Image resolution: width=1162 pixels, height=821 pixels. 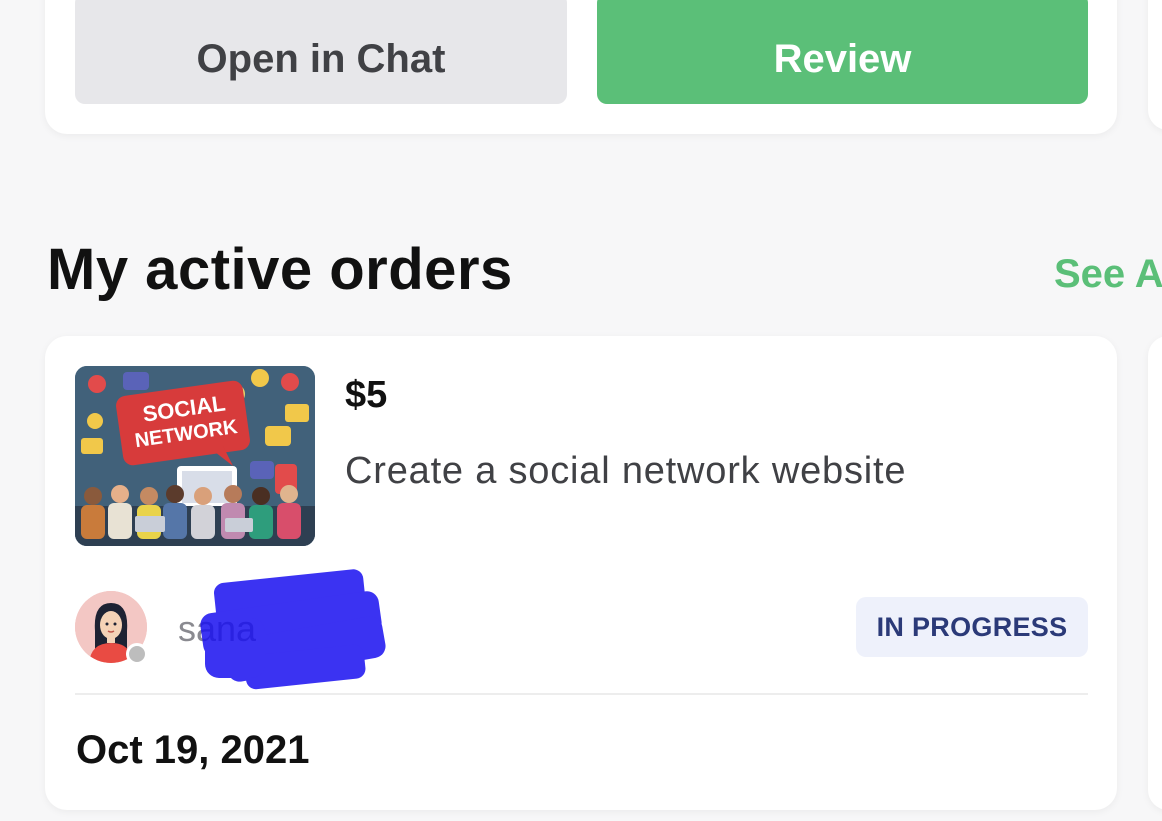 I want to click on order-thumbnail: SOCIAL NETWORK, so click(x=195, y=456).